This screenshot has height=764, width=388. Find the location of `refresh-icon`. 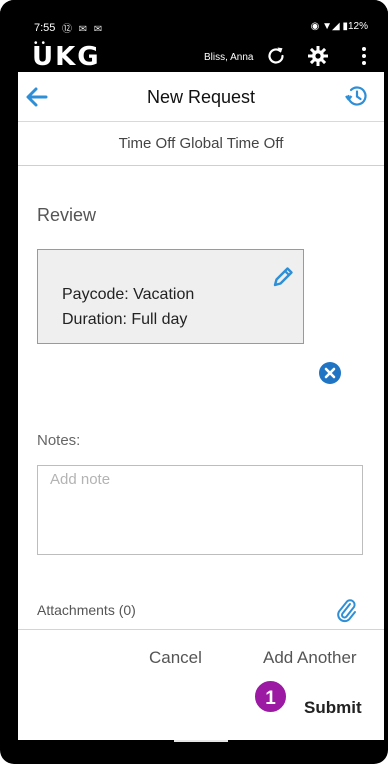

refresh-icon is located at coordinates (276, 56).